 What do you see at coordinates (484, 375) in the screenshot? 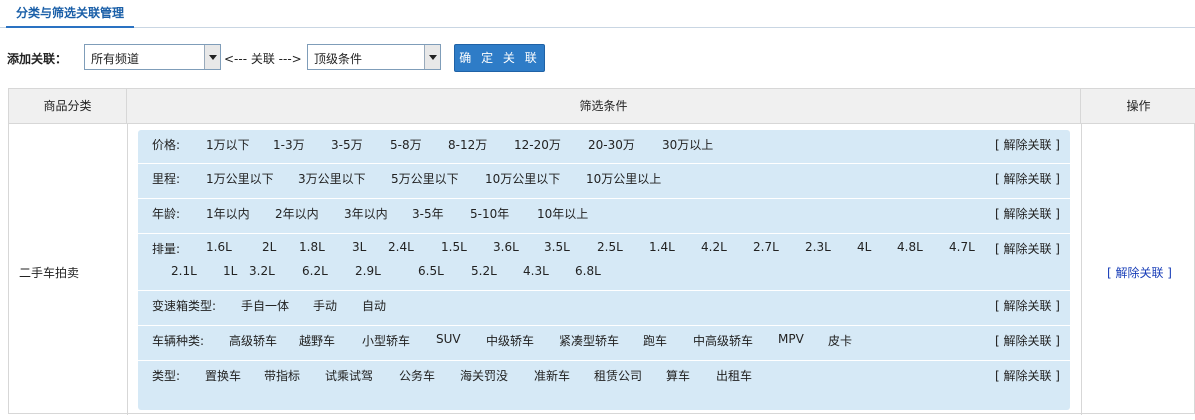
I see `filter-option: 海关罚没` at bounding box center [484, 375].